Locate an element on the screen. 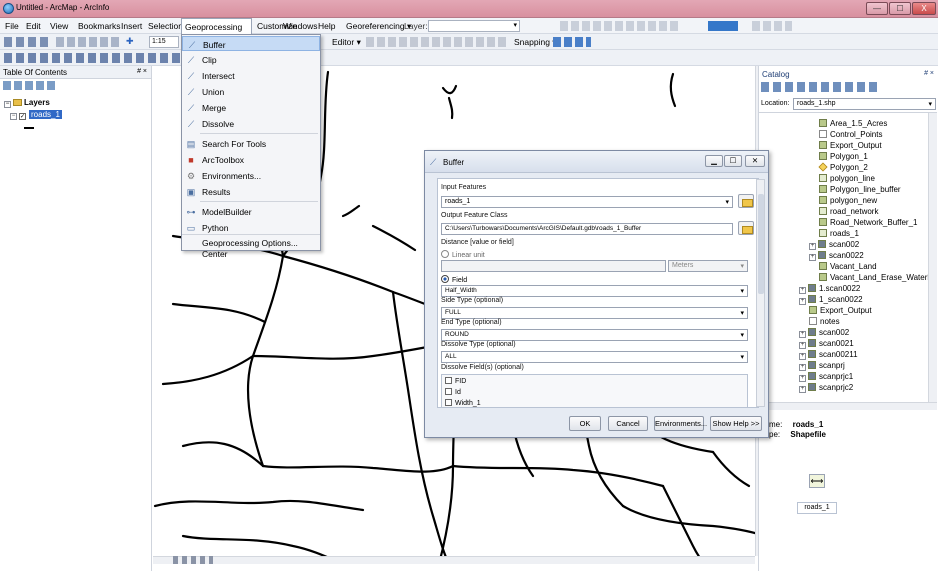 The height and width of the screenshot is (571, 938). catalog-item: + scanprjc1 is located at coordinates (826, 377).